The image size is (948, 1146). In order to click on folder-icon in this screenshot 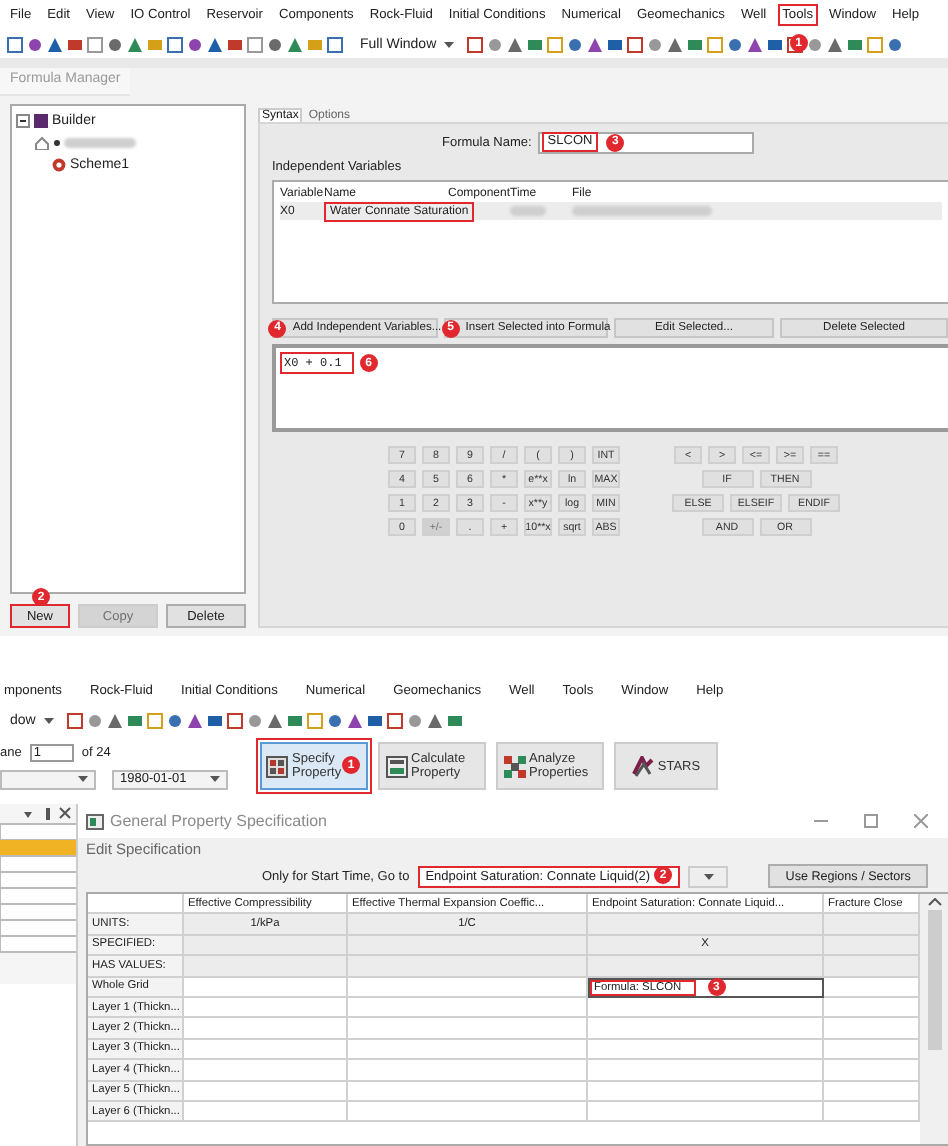, I will do `click(41, 121)`.